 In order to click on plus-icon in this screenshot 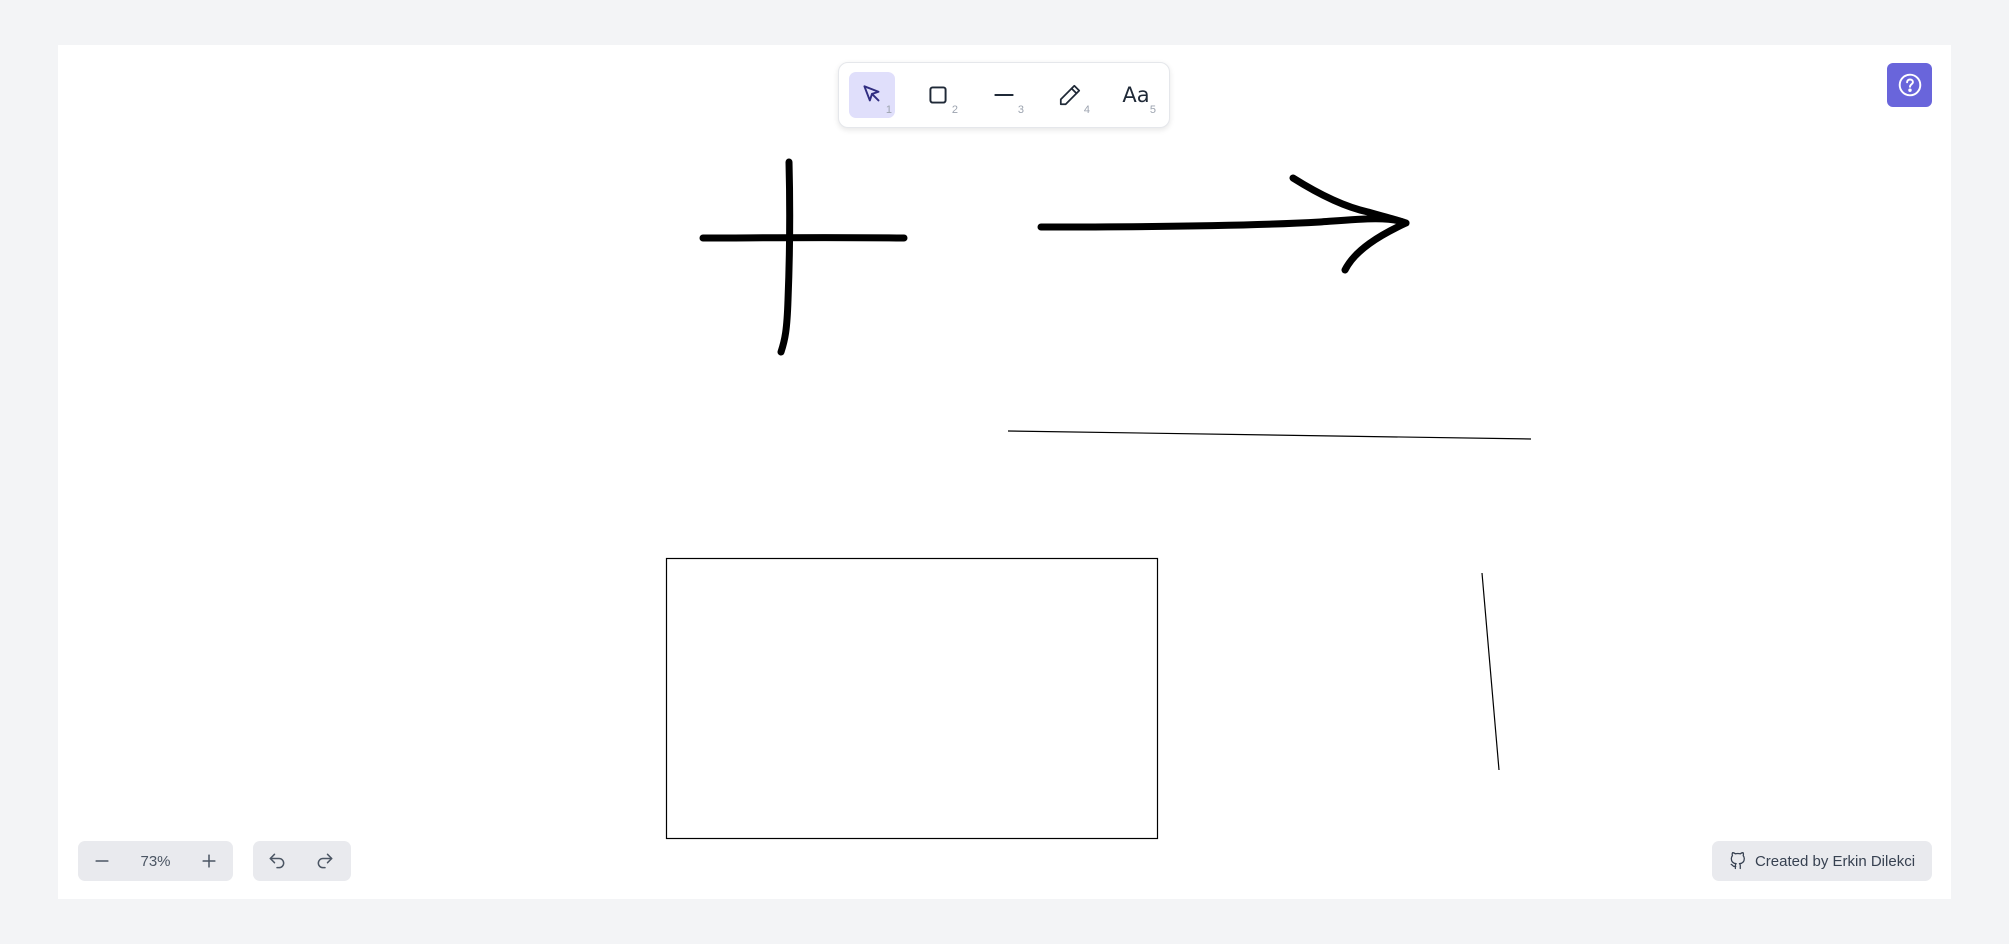, I will do `click(209, 861)`.